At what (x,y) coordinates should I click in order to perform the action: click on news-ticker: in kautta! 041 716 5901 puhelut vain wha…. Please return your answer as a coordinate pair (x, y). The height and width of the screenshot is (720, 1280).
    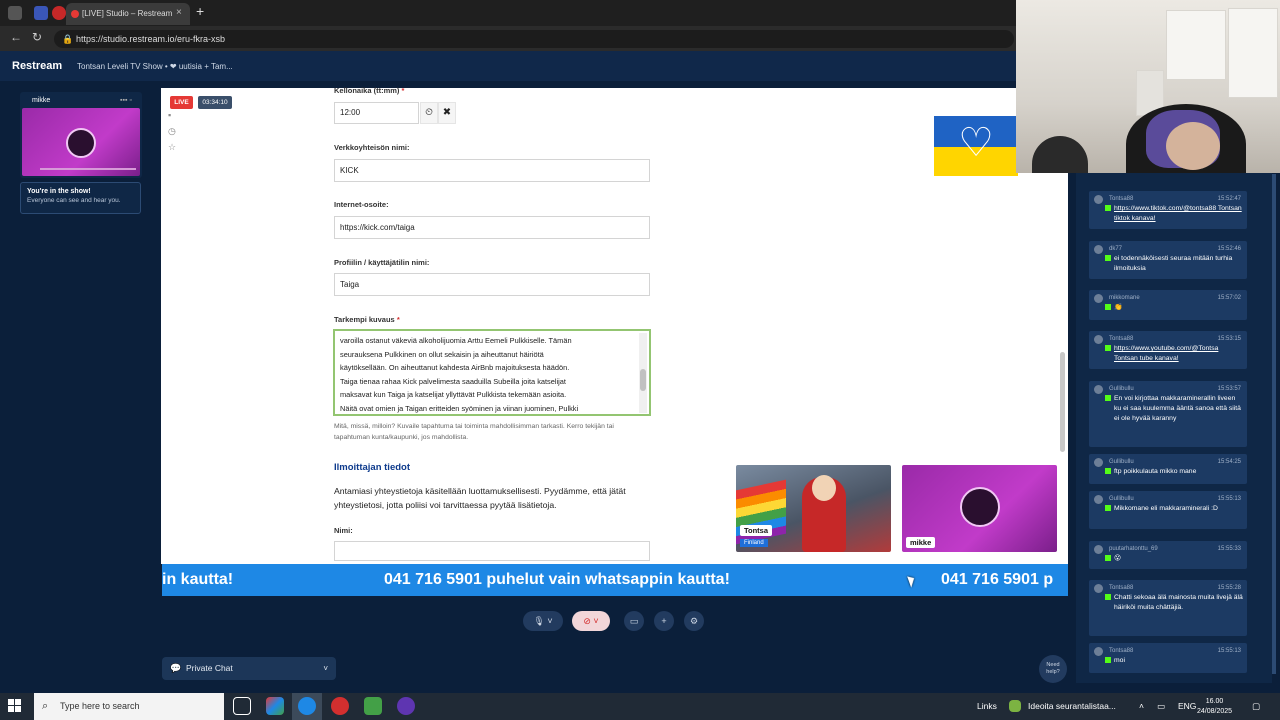
    Looking at the image, I should click on (615, 580).